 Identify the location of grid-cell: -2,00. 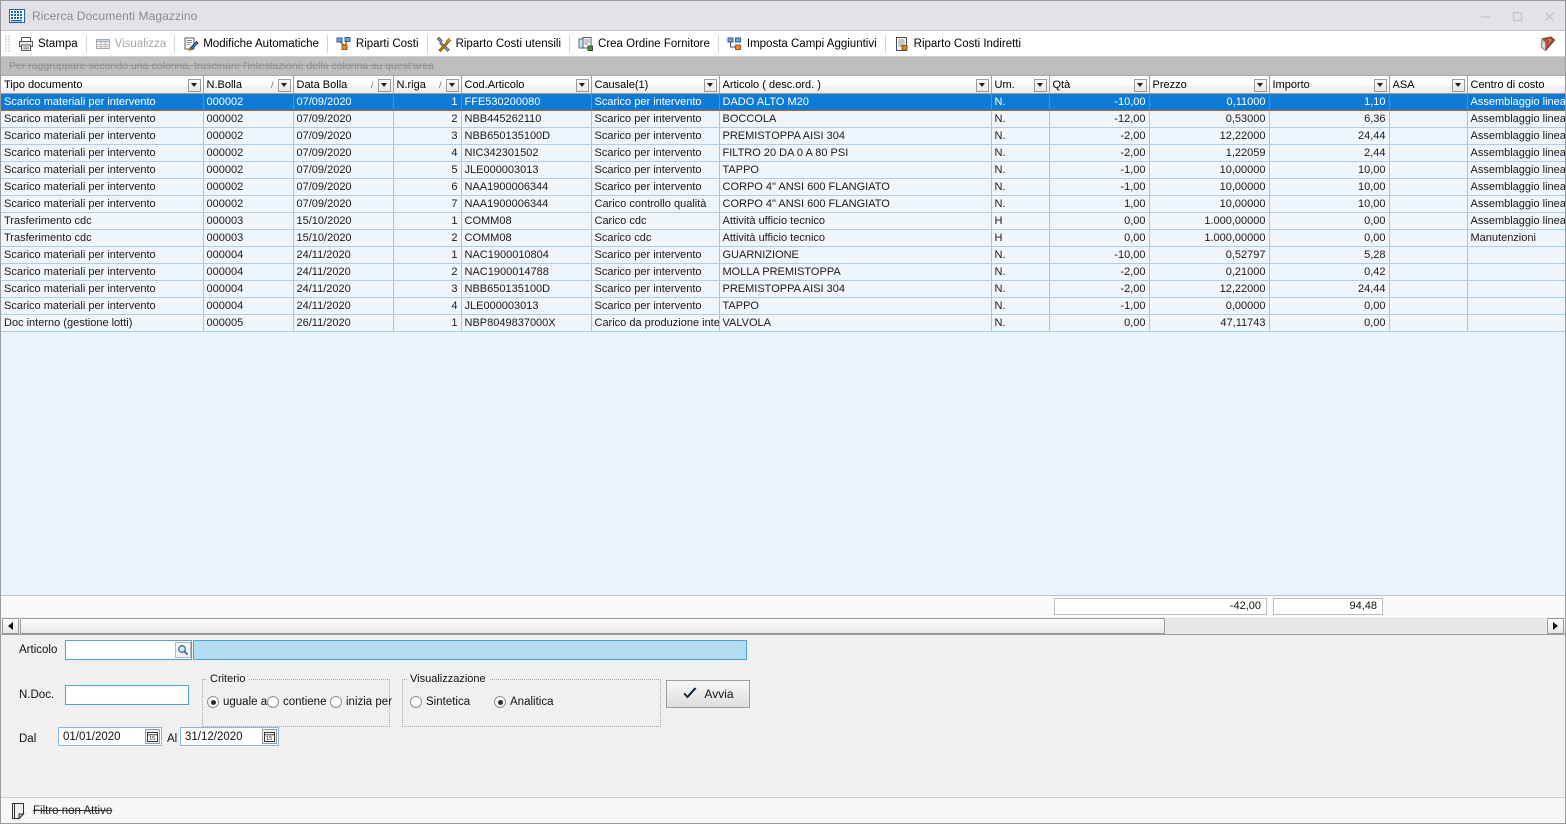
(1099, 153).